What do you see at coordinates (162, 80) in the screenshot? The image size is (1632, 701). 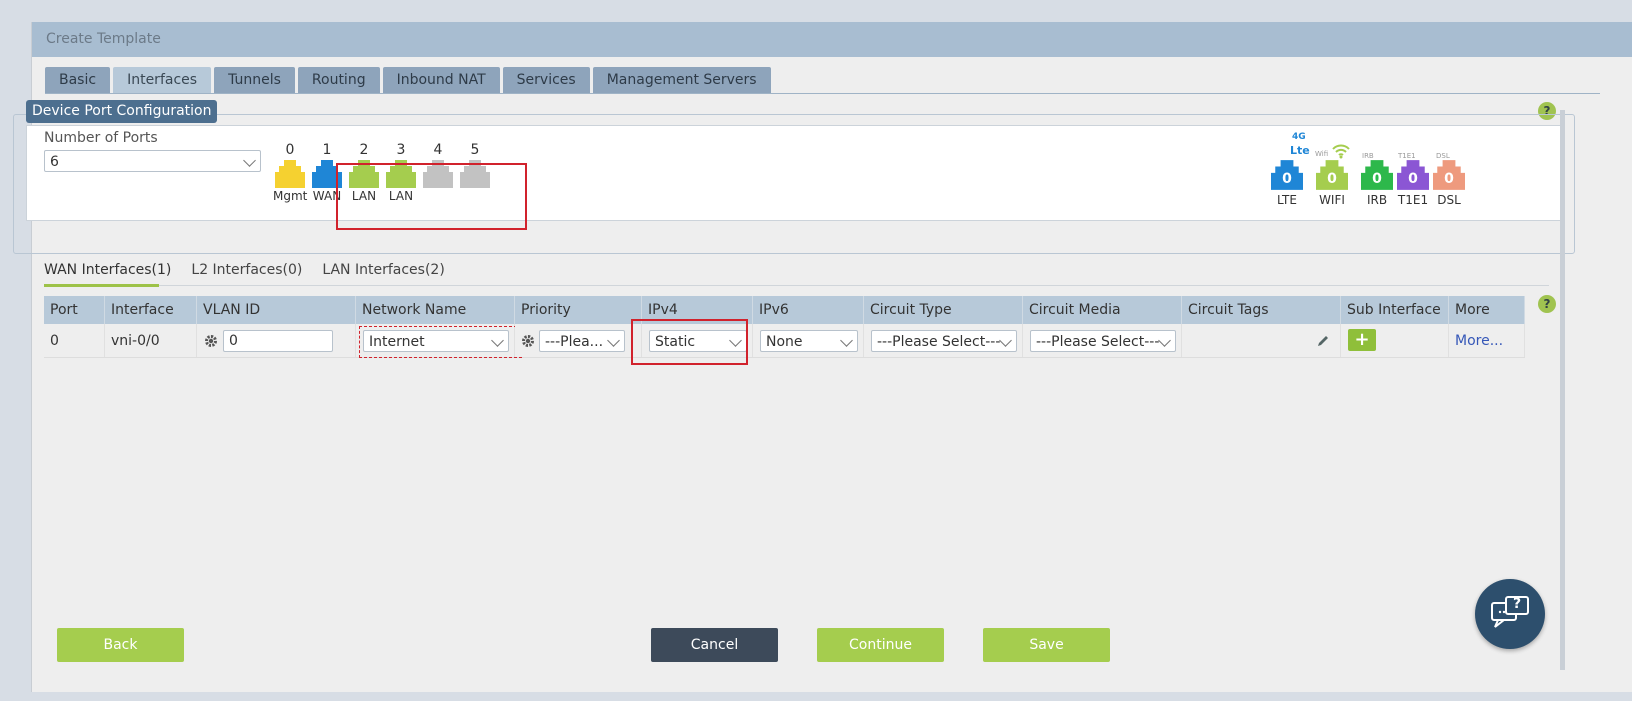 I see `tab-interfaces: Interfaces` at bounding box center [162, 80].